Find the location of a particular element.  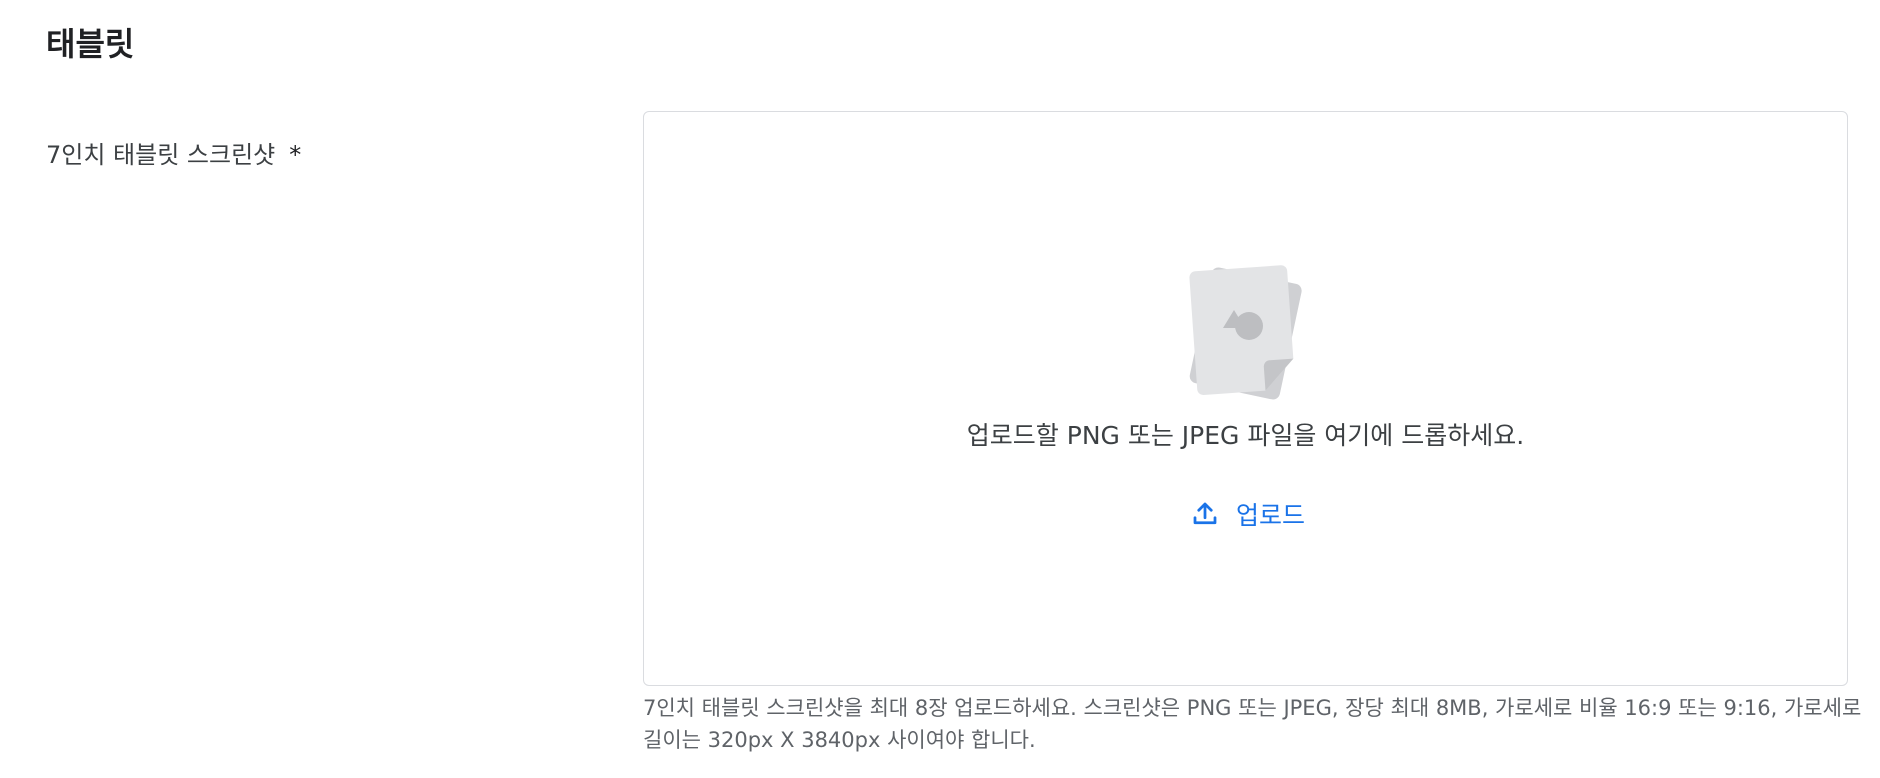

section-title: 태블릿 is located at coordinates (90, 44).